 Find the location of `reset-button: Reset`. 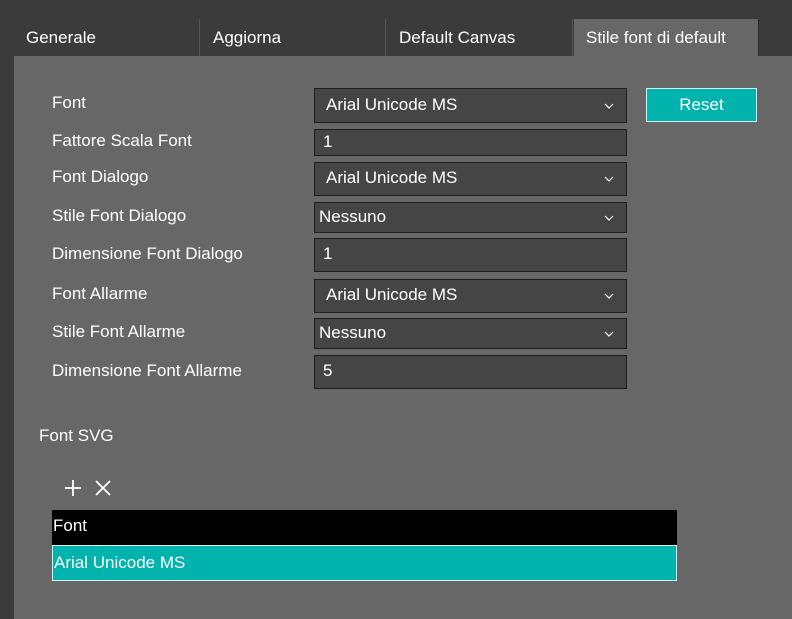

reset-button: Reset is located at coordinates (701, 105).